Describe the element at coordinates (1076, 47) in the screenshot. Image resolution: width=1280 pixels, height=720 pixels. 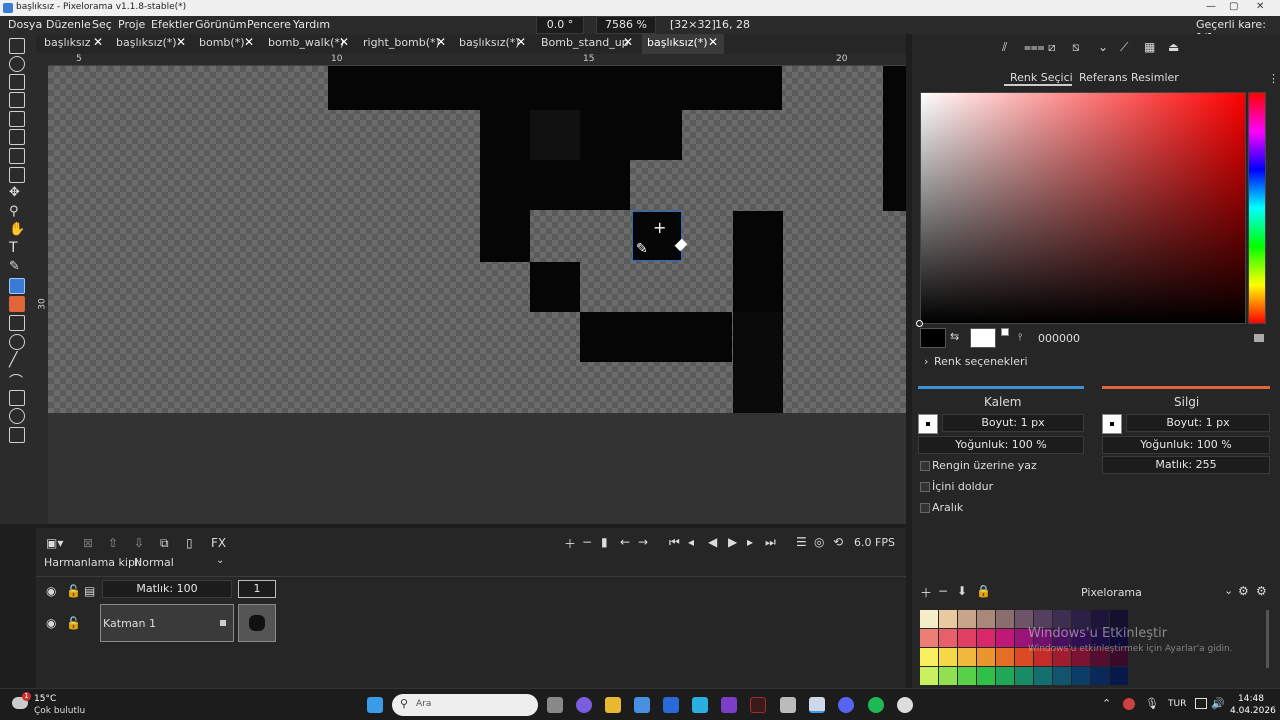
I see `mirror-diag2-icon: ⧅` at that location.